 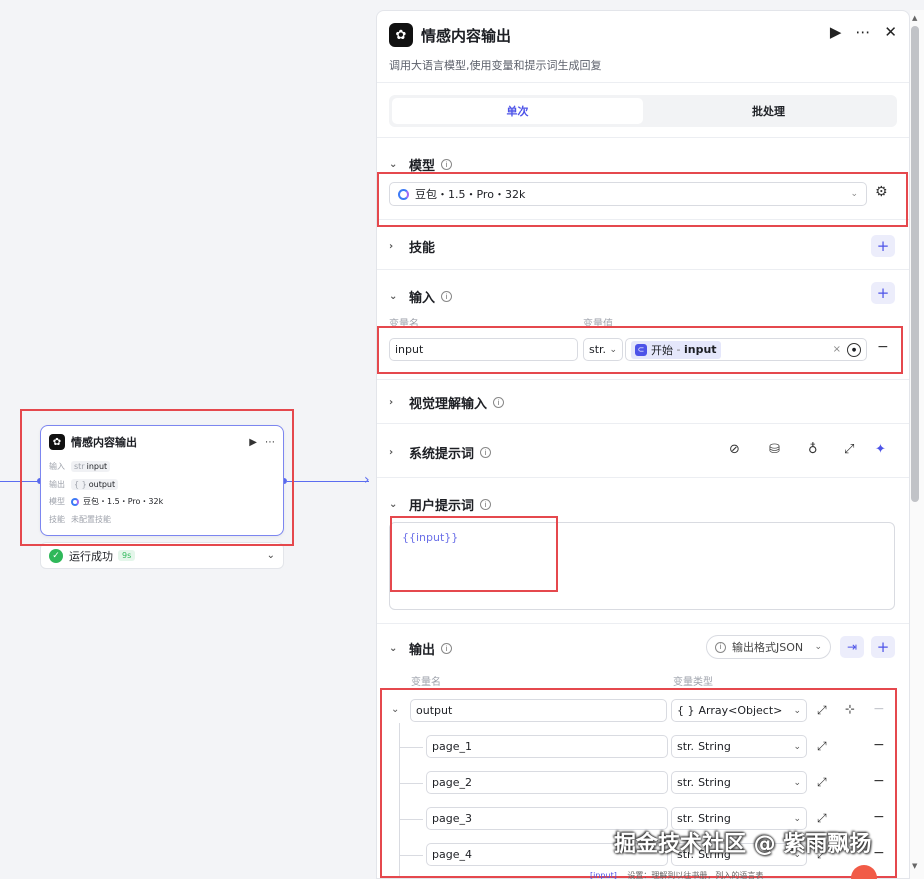 What do you see at coordinates (538, 710) in the screenshot?
I see `output-root-name-field: output` at bounding box center [538, 710].